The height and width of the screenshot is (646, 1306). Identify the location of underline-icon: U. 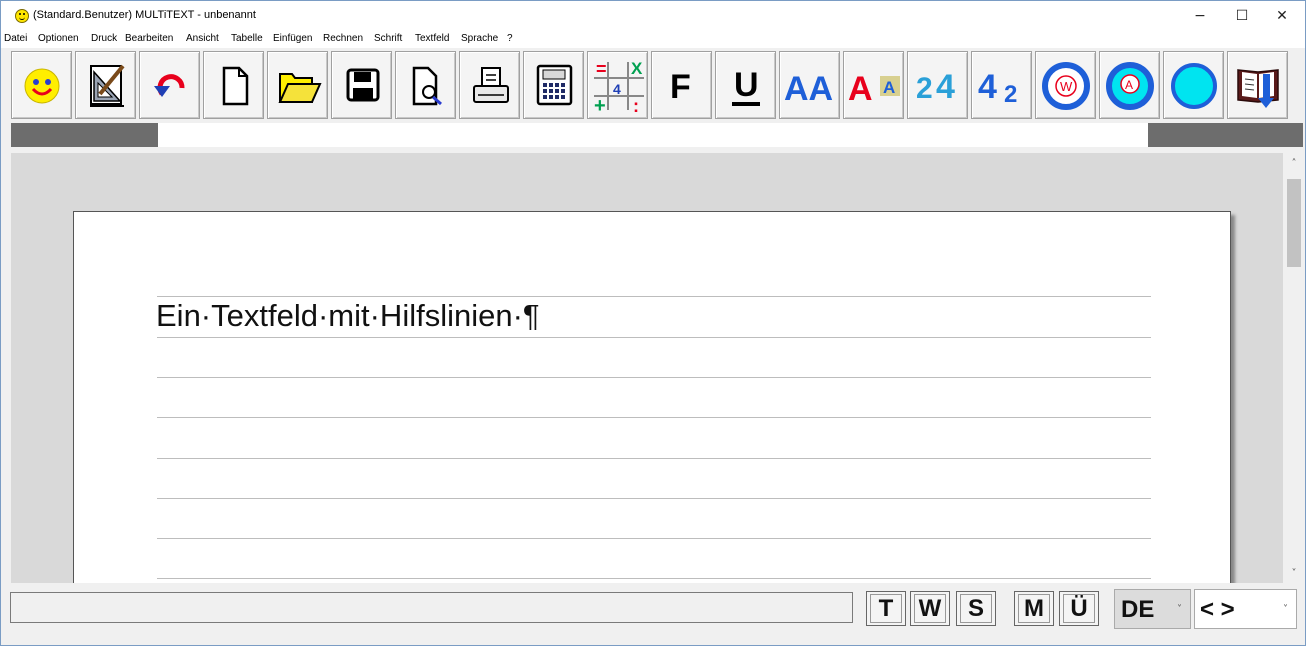
(746, 86).